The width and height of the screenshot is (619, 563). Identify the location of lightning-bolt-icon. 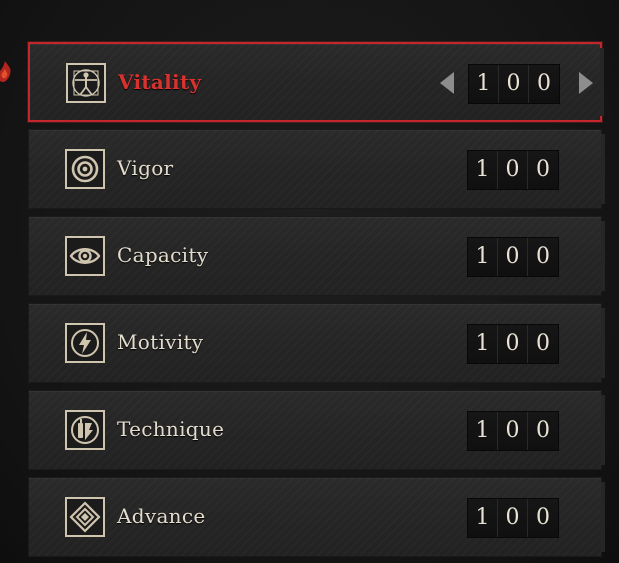
(85, 343).